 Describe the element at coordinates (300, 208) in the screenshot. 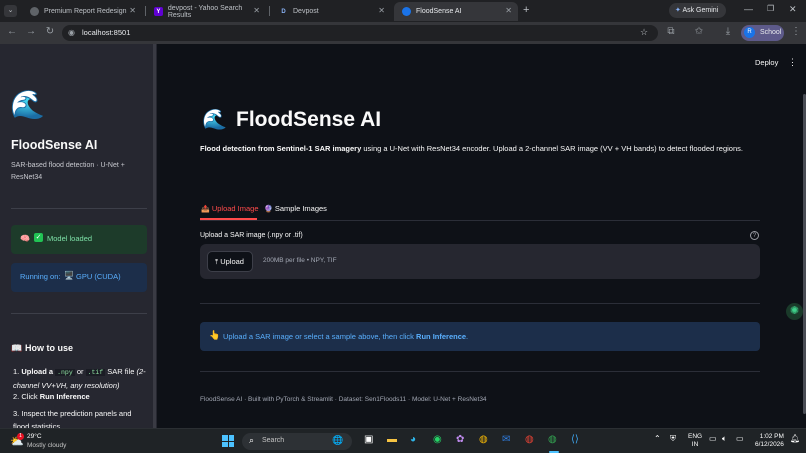

I see `tab-label: Sample Images` at that location.